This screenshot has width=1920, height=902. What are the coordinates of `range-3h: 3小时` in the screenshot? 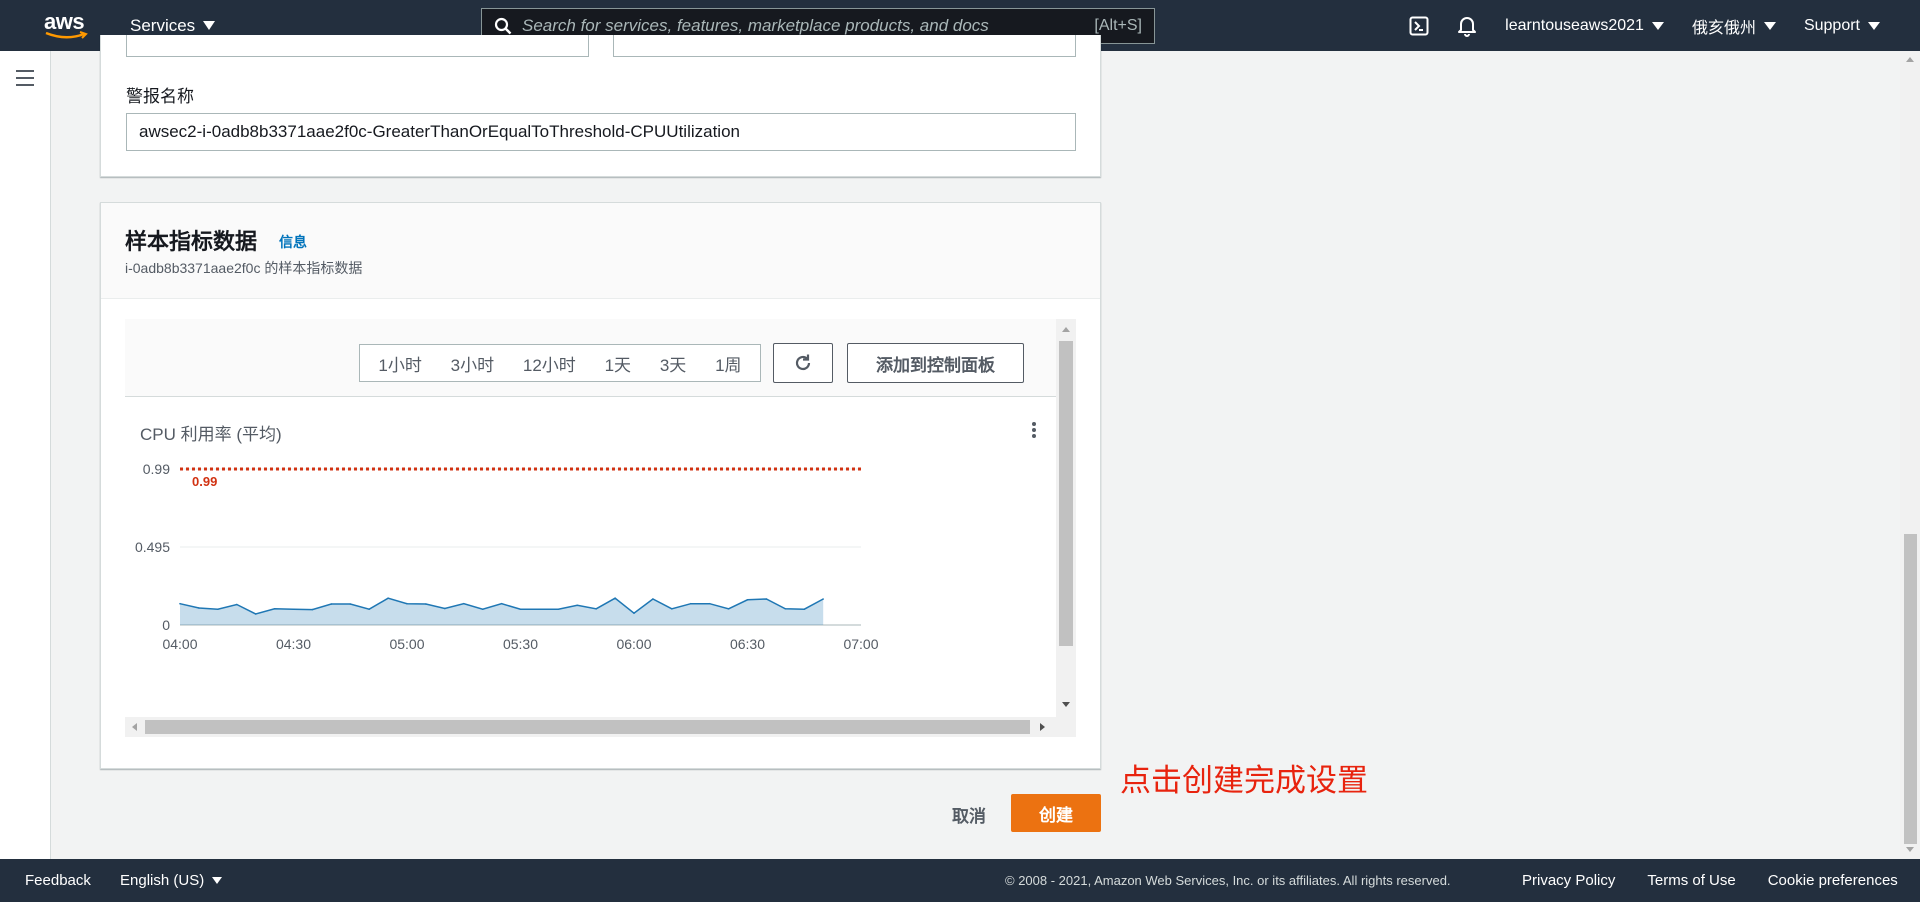 It's located at (472, 363).